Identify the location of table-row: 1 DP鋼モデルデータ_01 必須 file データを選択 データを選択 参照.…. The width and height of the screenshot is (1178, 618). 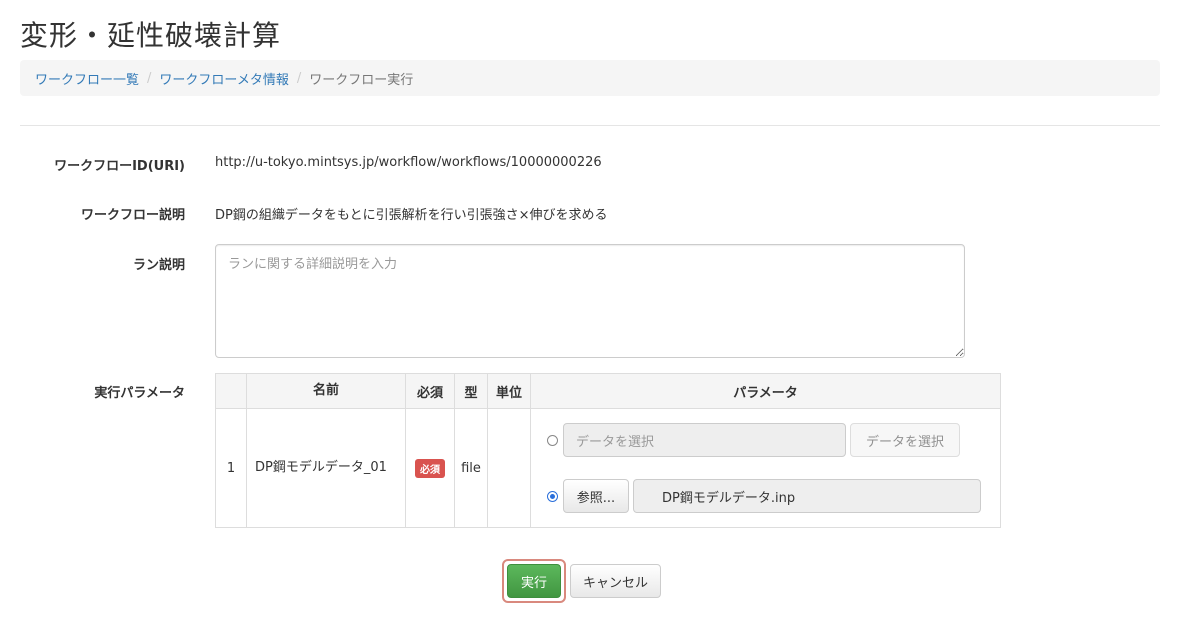
(608, 468).